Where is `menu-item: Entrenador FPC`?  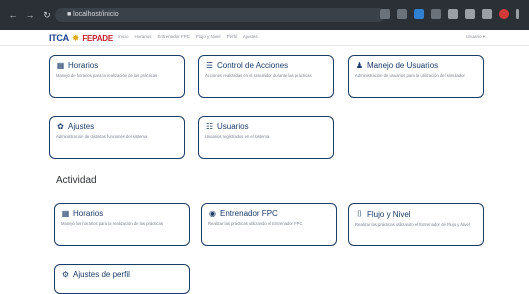 menu-item: Entrenador FPC is located at coordinates (174, 36).